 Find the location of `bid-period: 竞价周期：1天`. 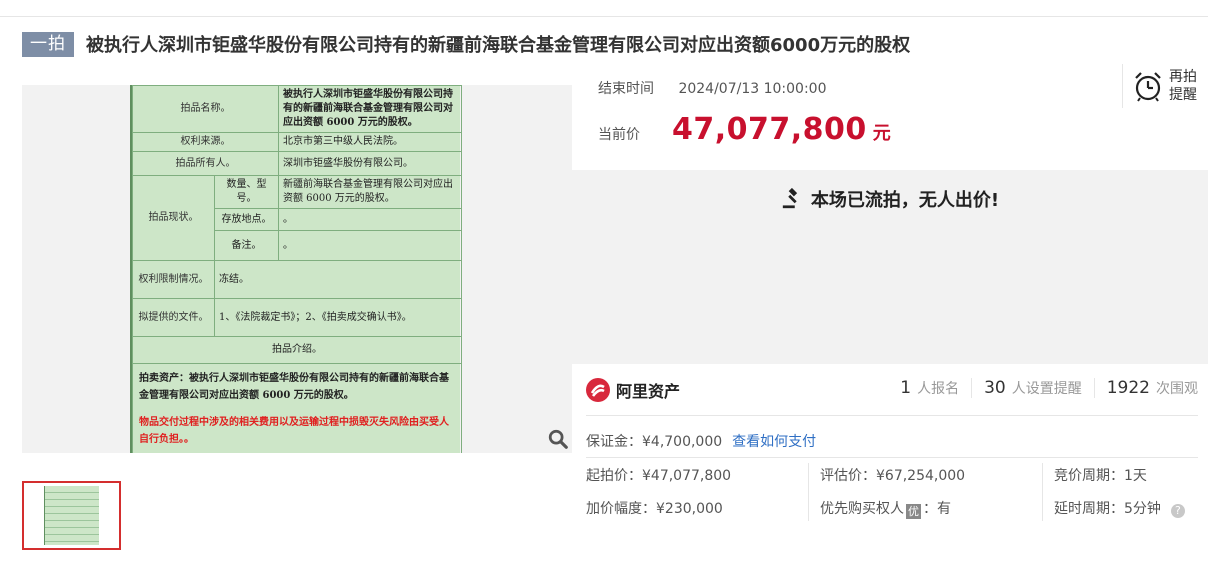

bid-period: 竞价周期：1天 is located at coordinates (1100, 476).